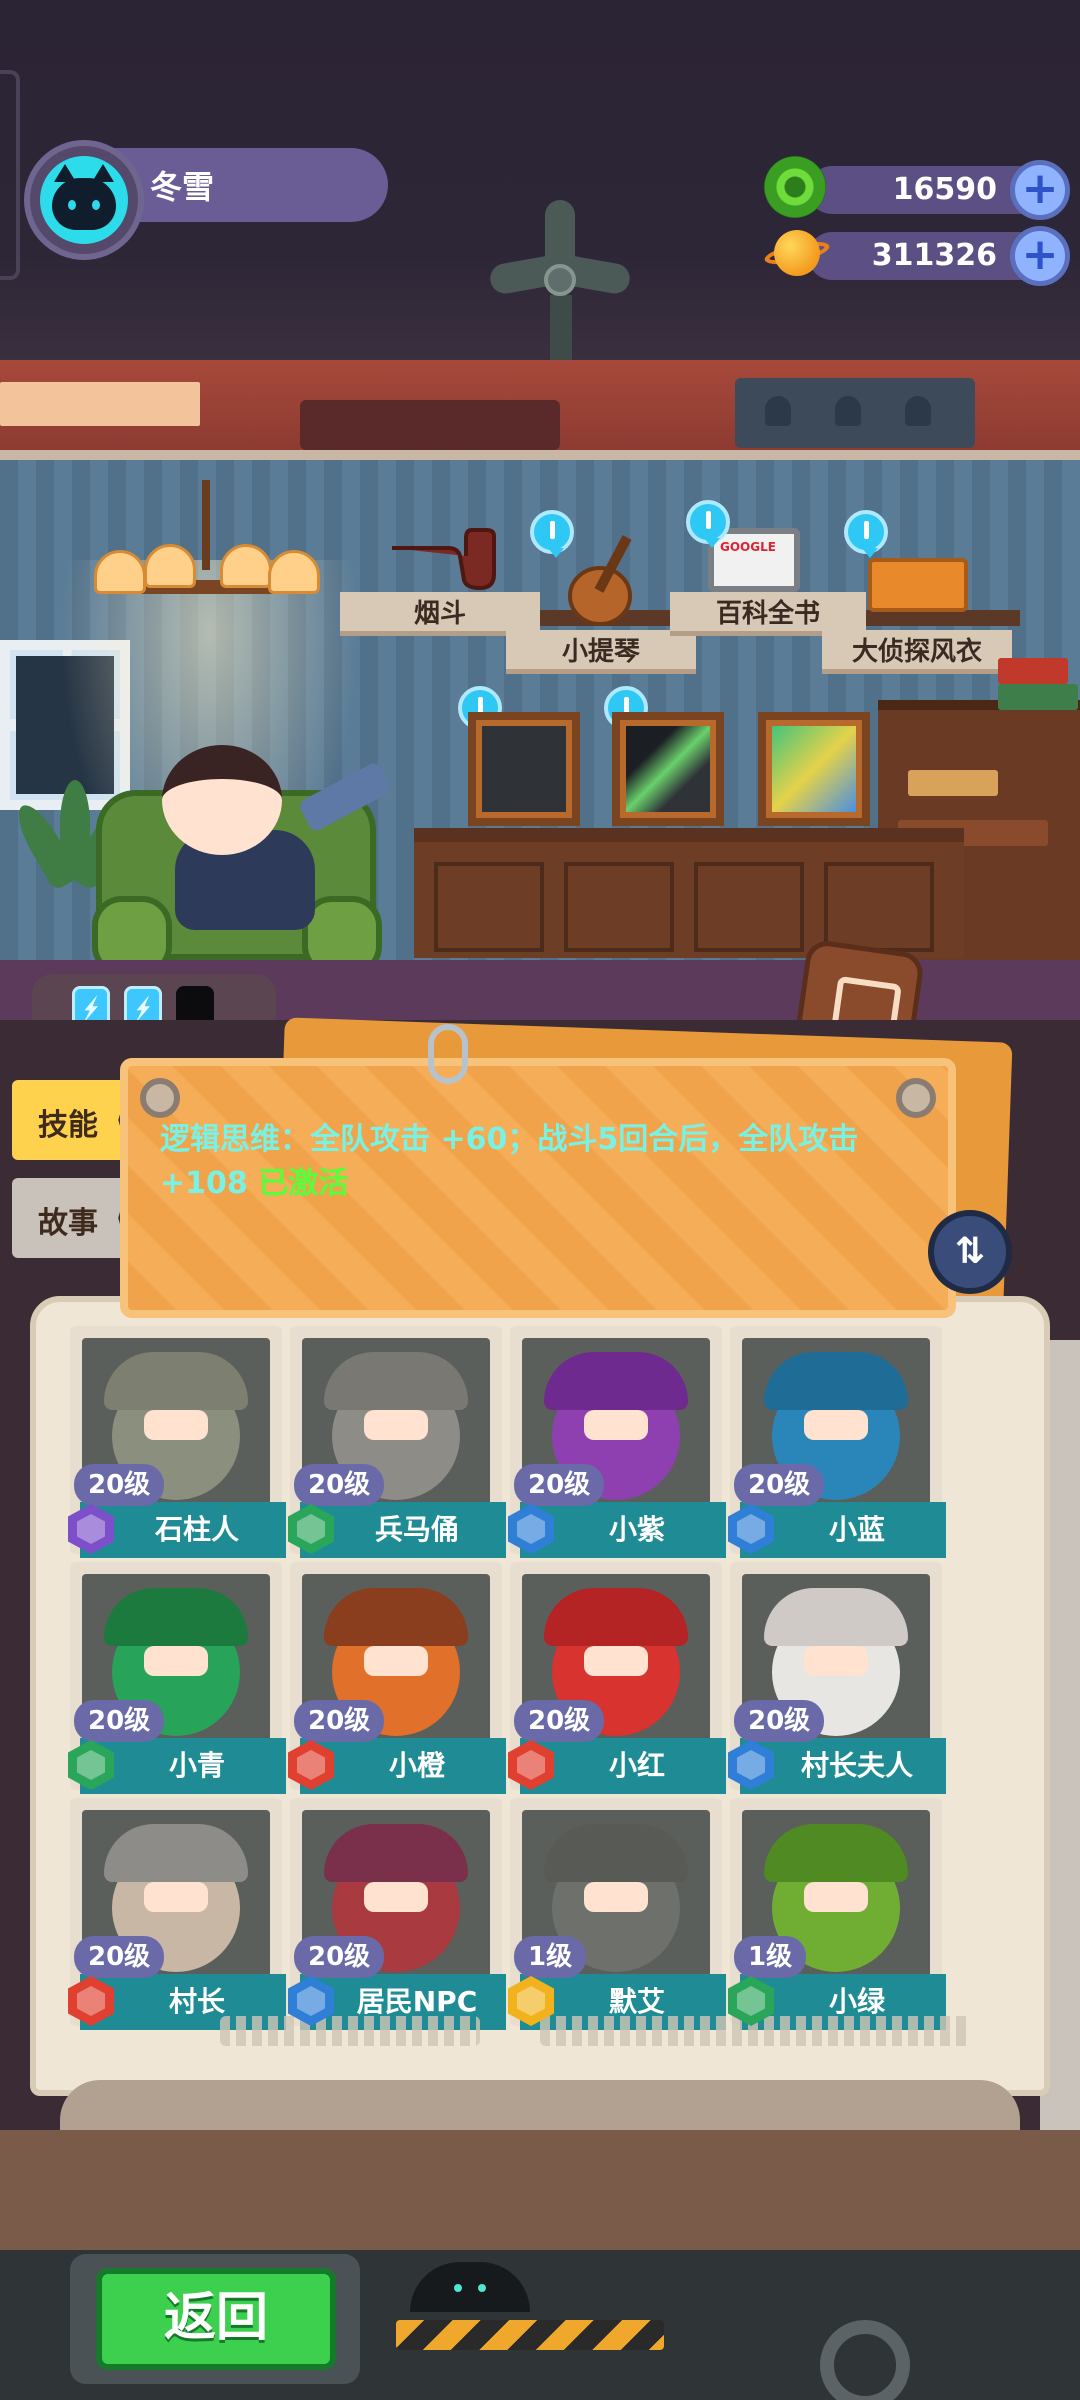 The height and width of the screenshot is (2400, 1080). What do you see at coordinates (617, 1678) in the screenshot?
I see `character-card: 20级 小红` at bounding box center [617, 1678].